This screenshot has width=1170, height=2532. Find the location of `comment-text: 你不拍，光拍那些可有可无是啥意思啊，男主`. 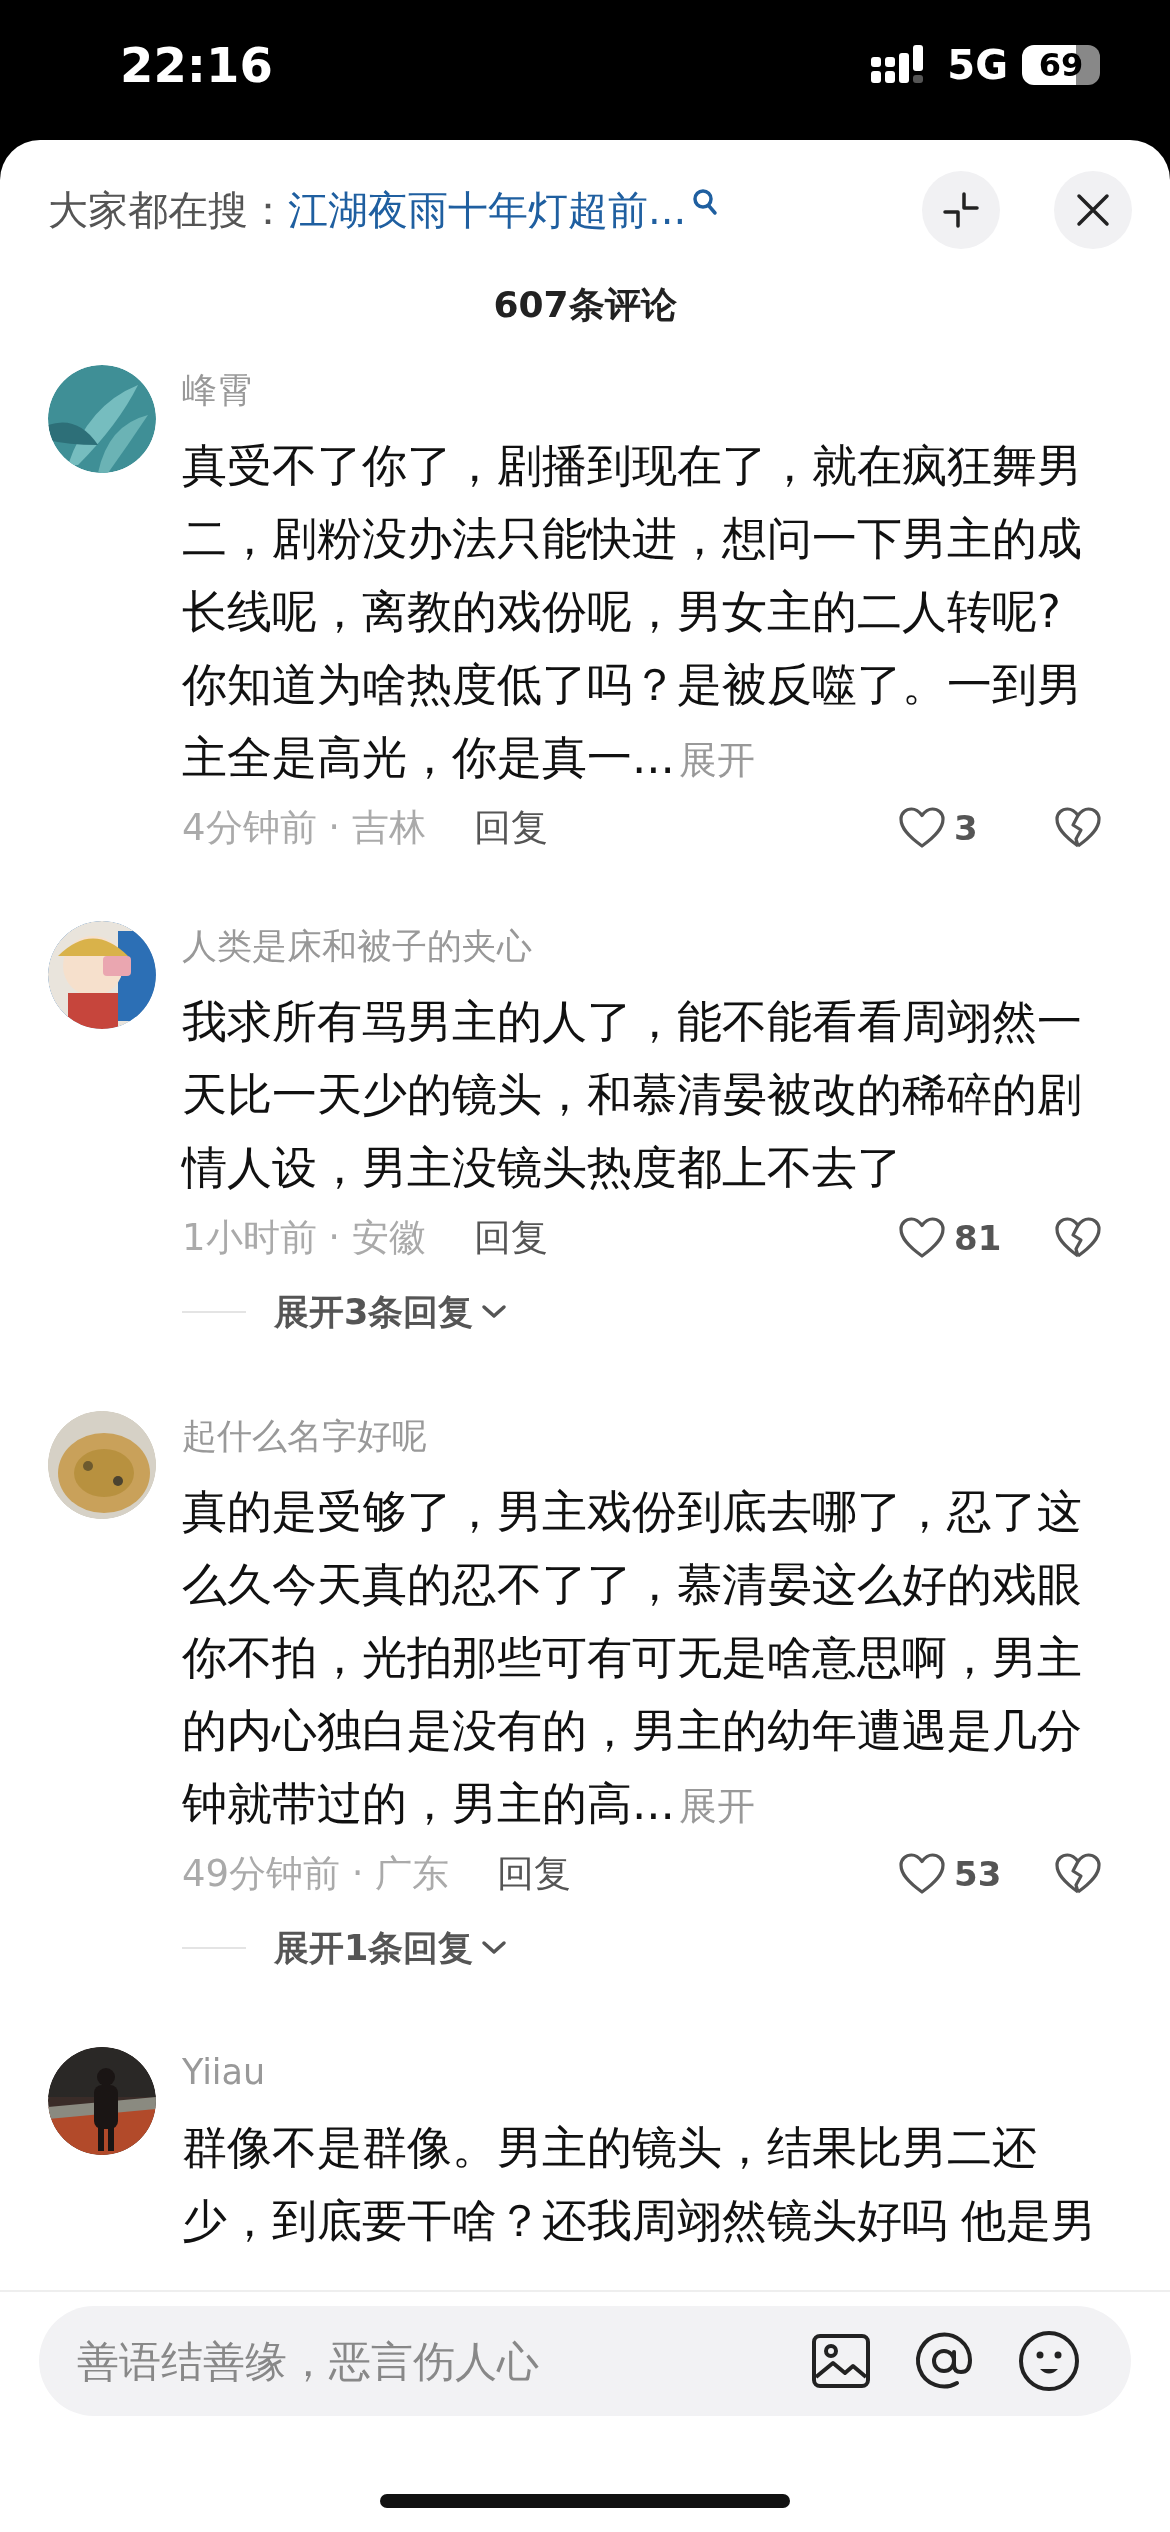

comment-text: 你不拍，光拍那些可有可无是啥意思啊，男主 is located at coordinates (632, 1657).